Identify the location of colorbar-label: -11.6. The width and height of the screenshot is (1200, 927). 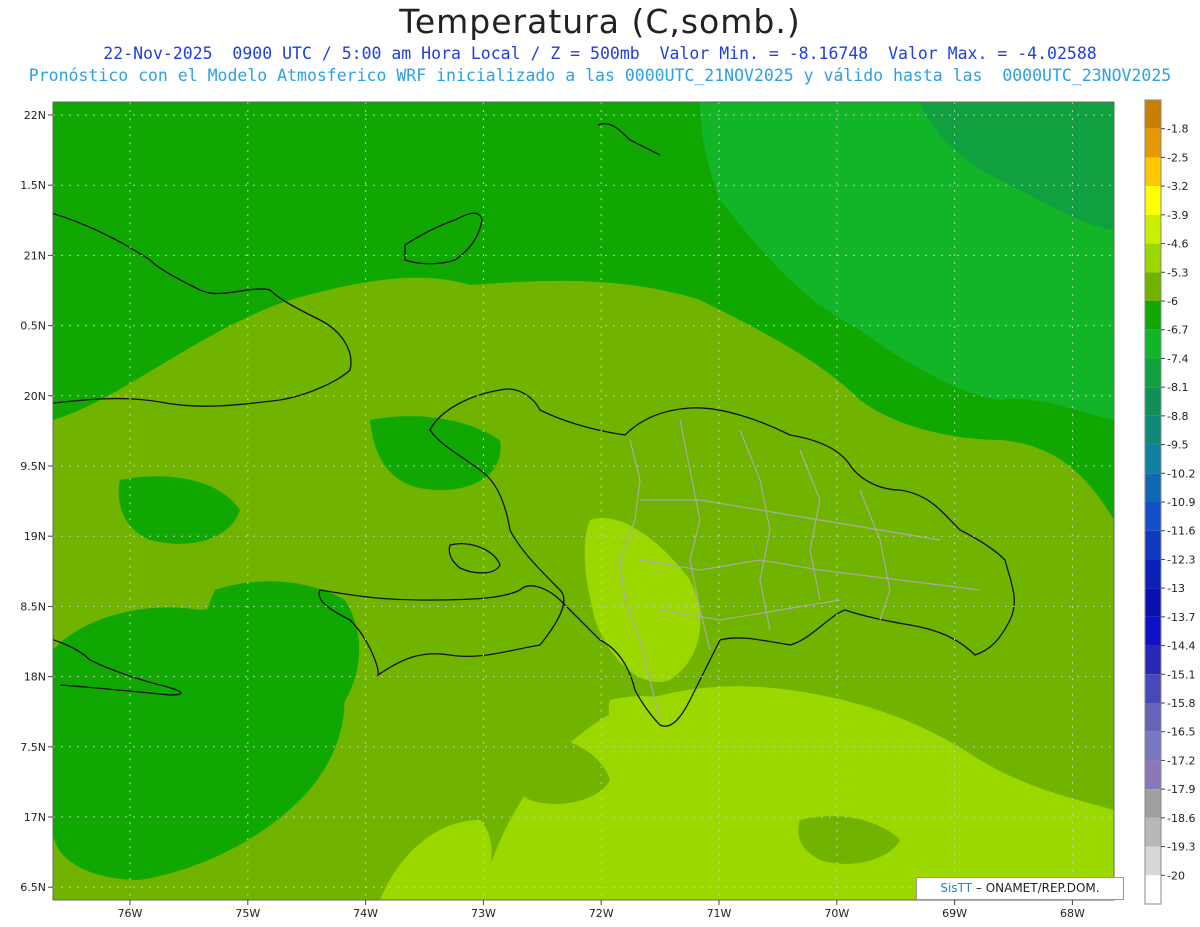
(1181, 531).